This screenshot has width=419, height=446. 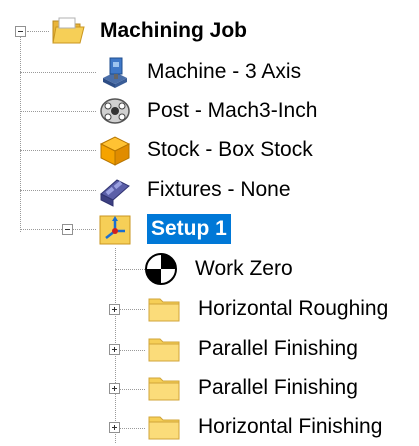 What do you see at coordinates (68, 31) in the screenshot?
I see `folder-open-icon` at bounding box center [68, 31].